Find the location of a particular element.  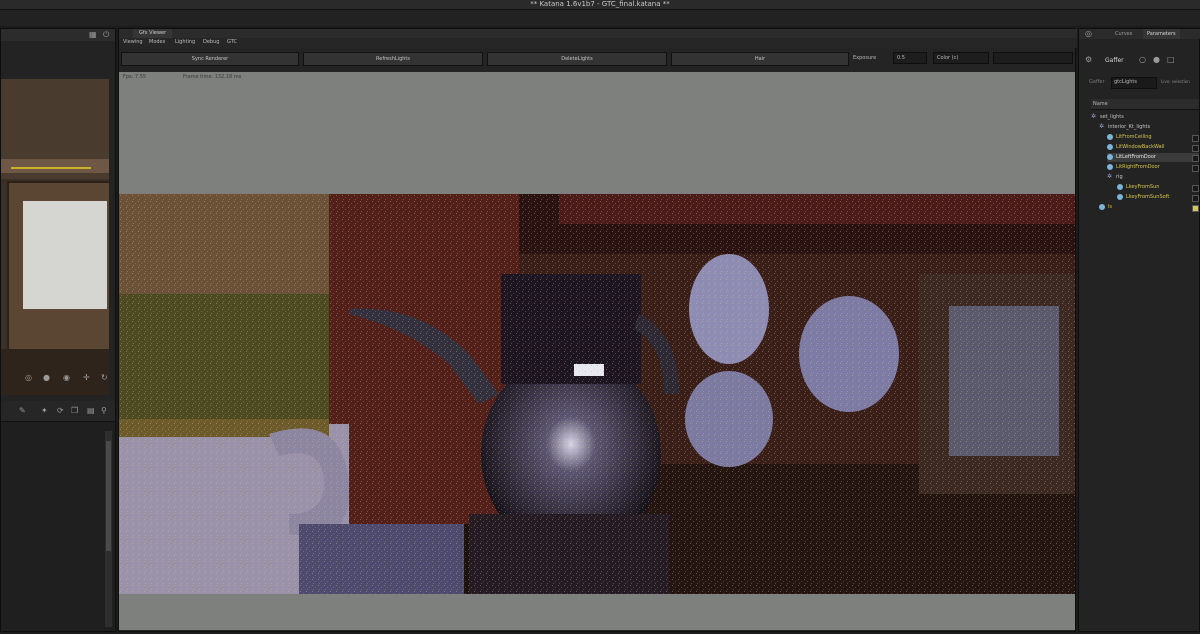

exposure-label: Exposure is located at coordinates (865, 58).